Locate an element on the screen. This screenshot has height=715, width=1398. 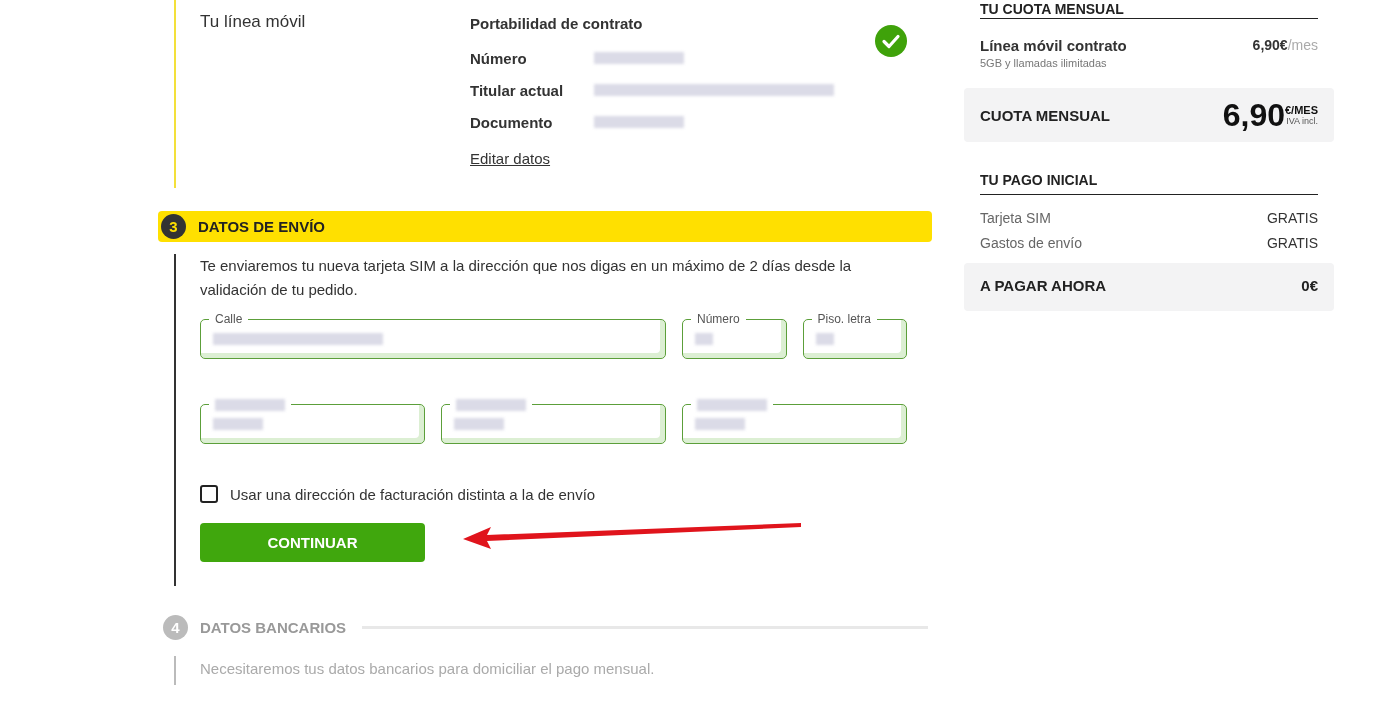
detail-label: Titular actual is located at coordinates (517, 90).